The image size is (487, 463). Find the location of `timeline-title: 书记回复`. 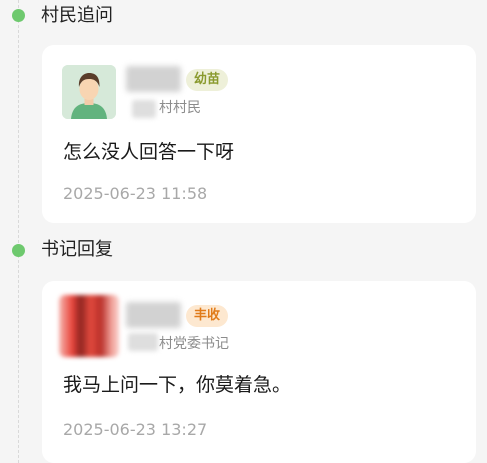

timeline-title: 书记回复 is located at coordinates (77, 249).